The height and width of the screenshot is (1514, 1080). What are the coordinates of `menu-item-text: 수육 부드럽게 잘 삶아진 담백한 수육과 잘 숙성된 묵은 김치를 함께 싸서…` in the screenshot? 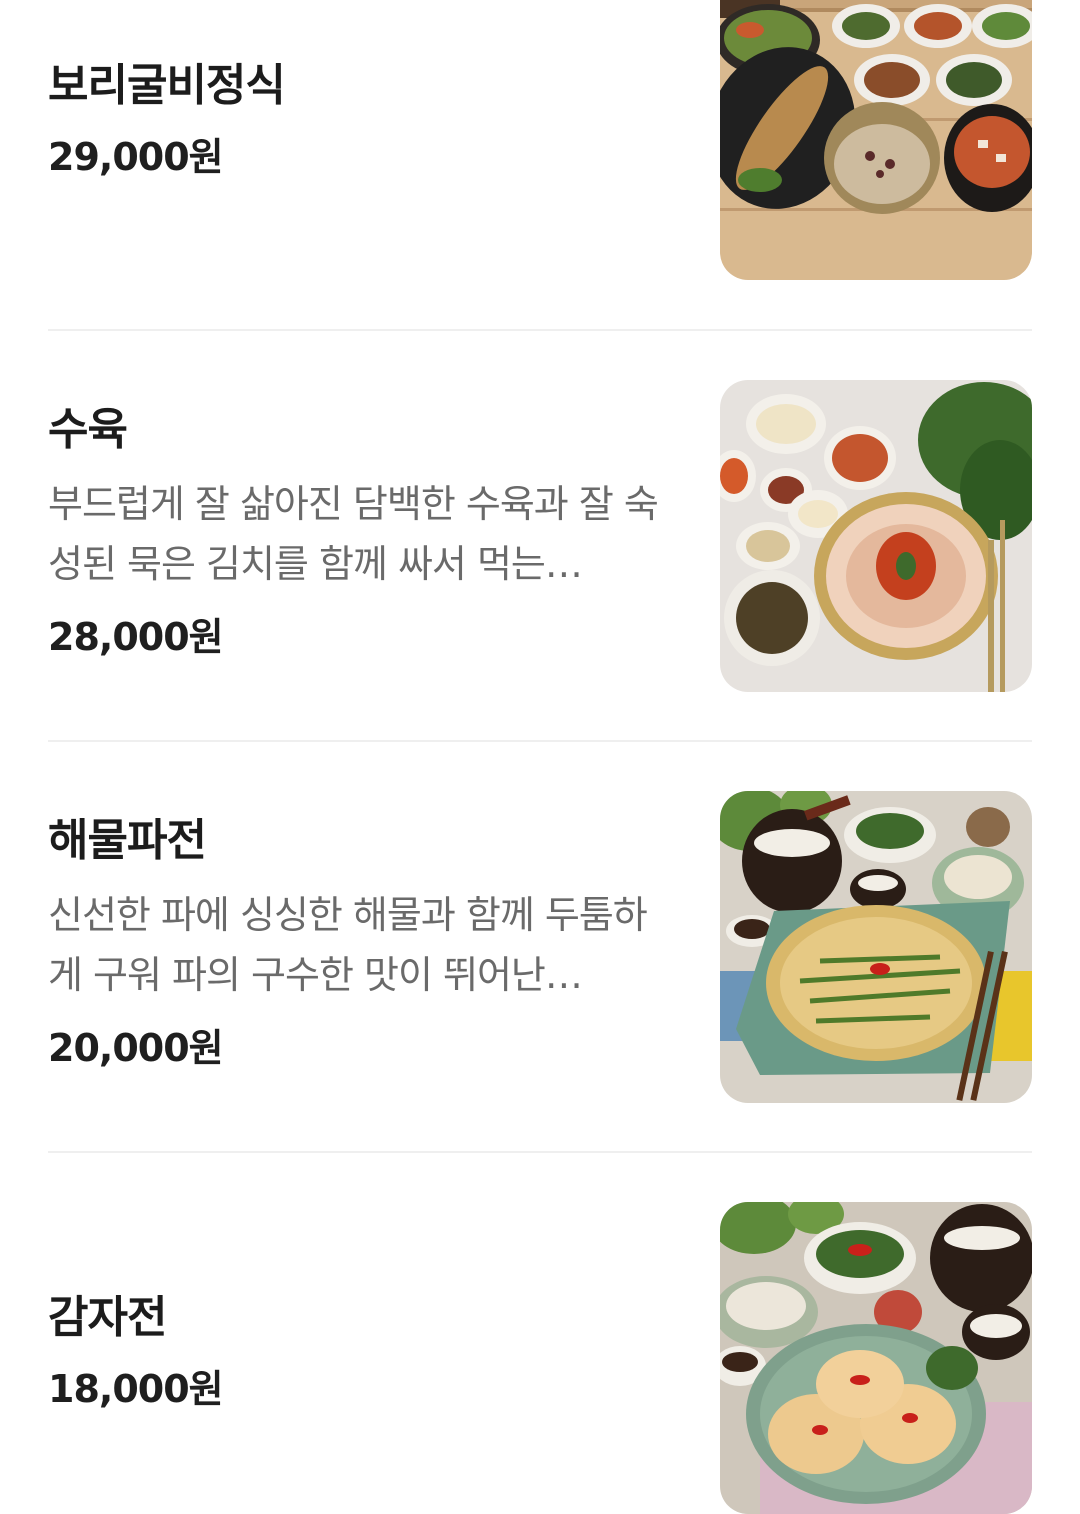 It's located at (363, 532).